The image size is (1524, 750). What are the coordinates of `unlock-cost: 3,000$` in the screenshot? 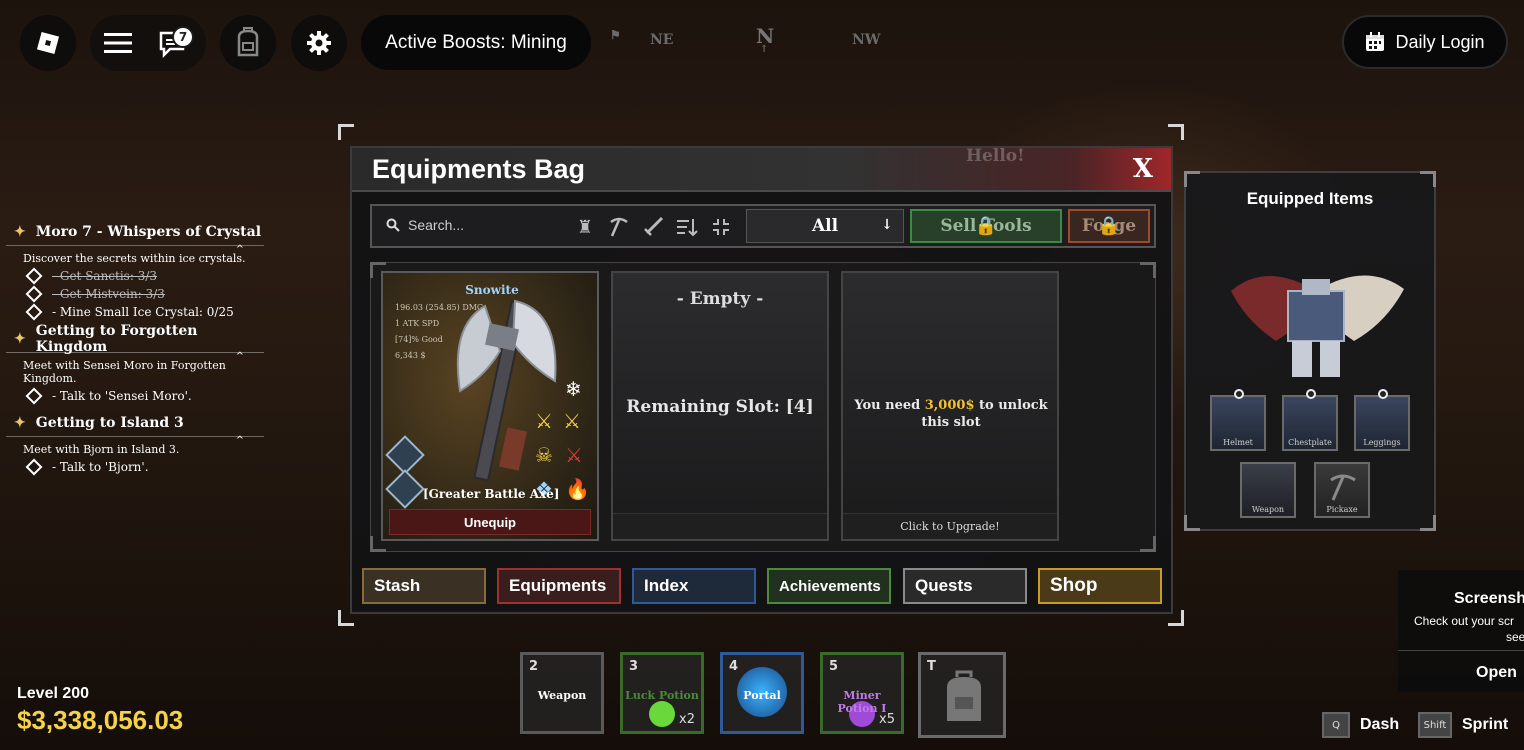 It's located at (949, 405).